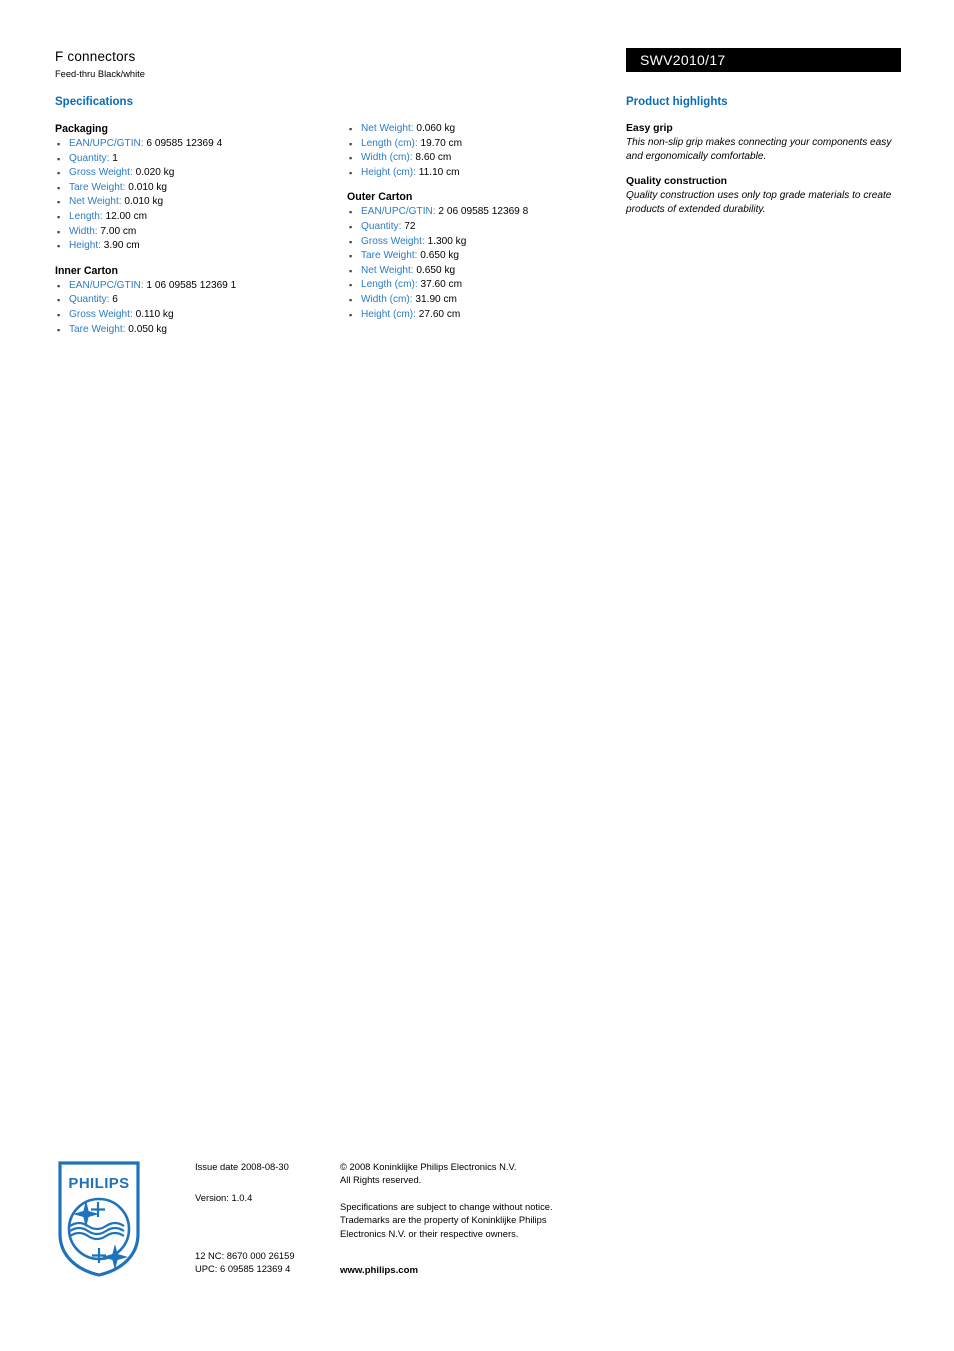 This screenshot has height=1351, width=954. What do you see at coordinates (489, 300) in the screenshot?
I see `spec-item: ▪ Width (cm): 31.90 cm` at bounding box center [489, 300].